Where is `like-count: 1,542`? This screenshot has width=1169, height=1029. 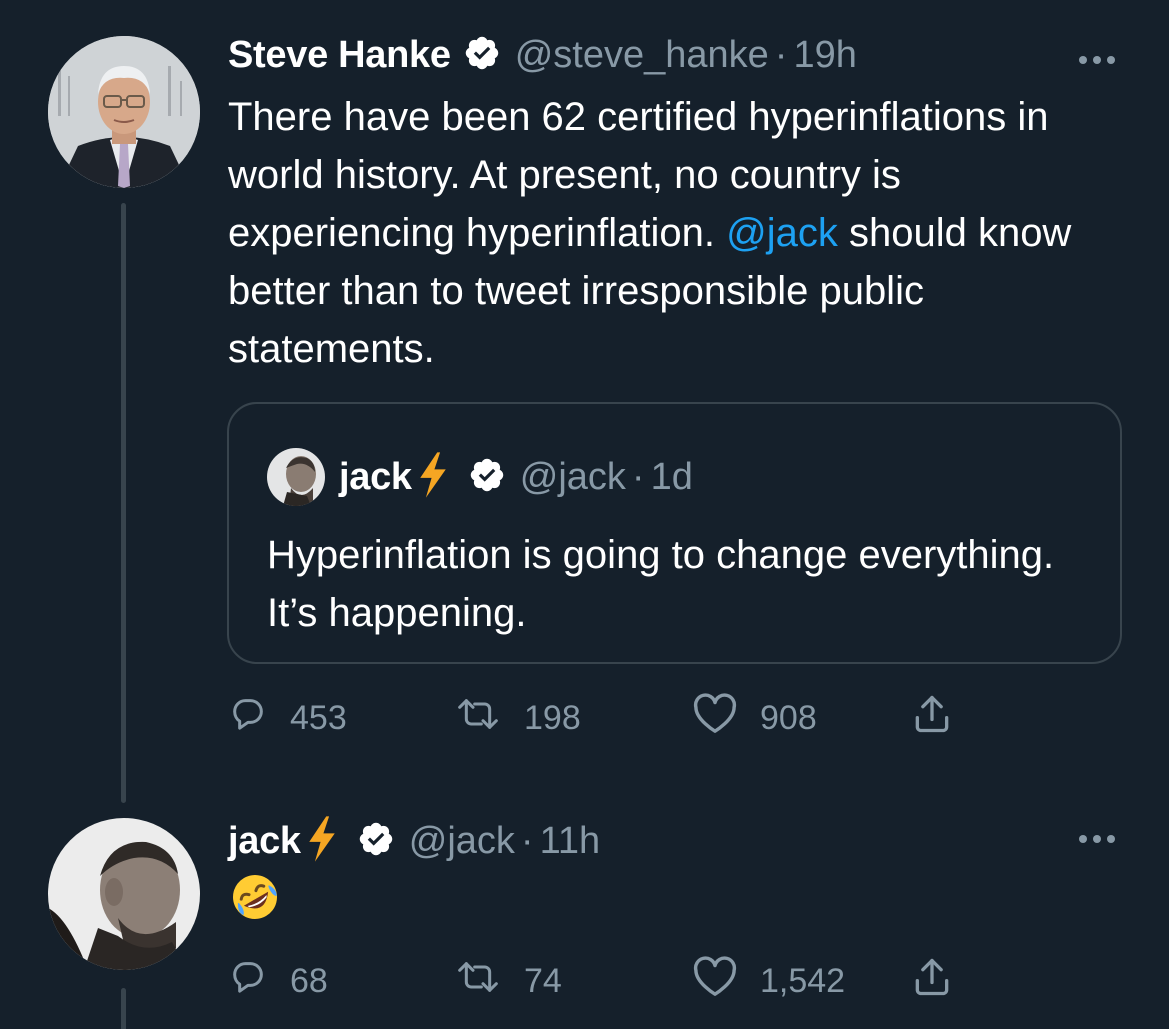 like-count: 1,542 is located at coordinates (803, 981).